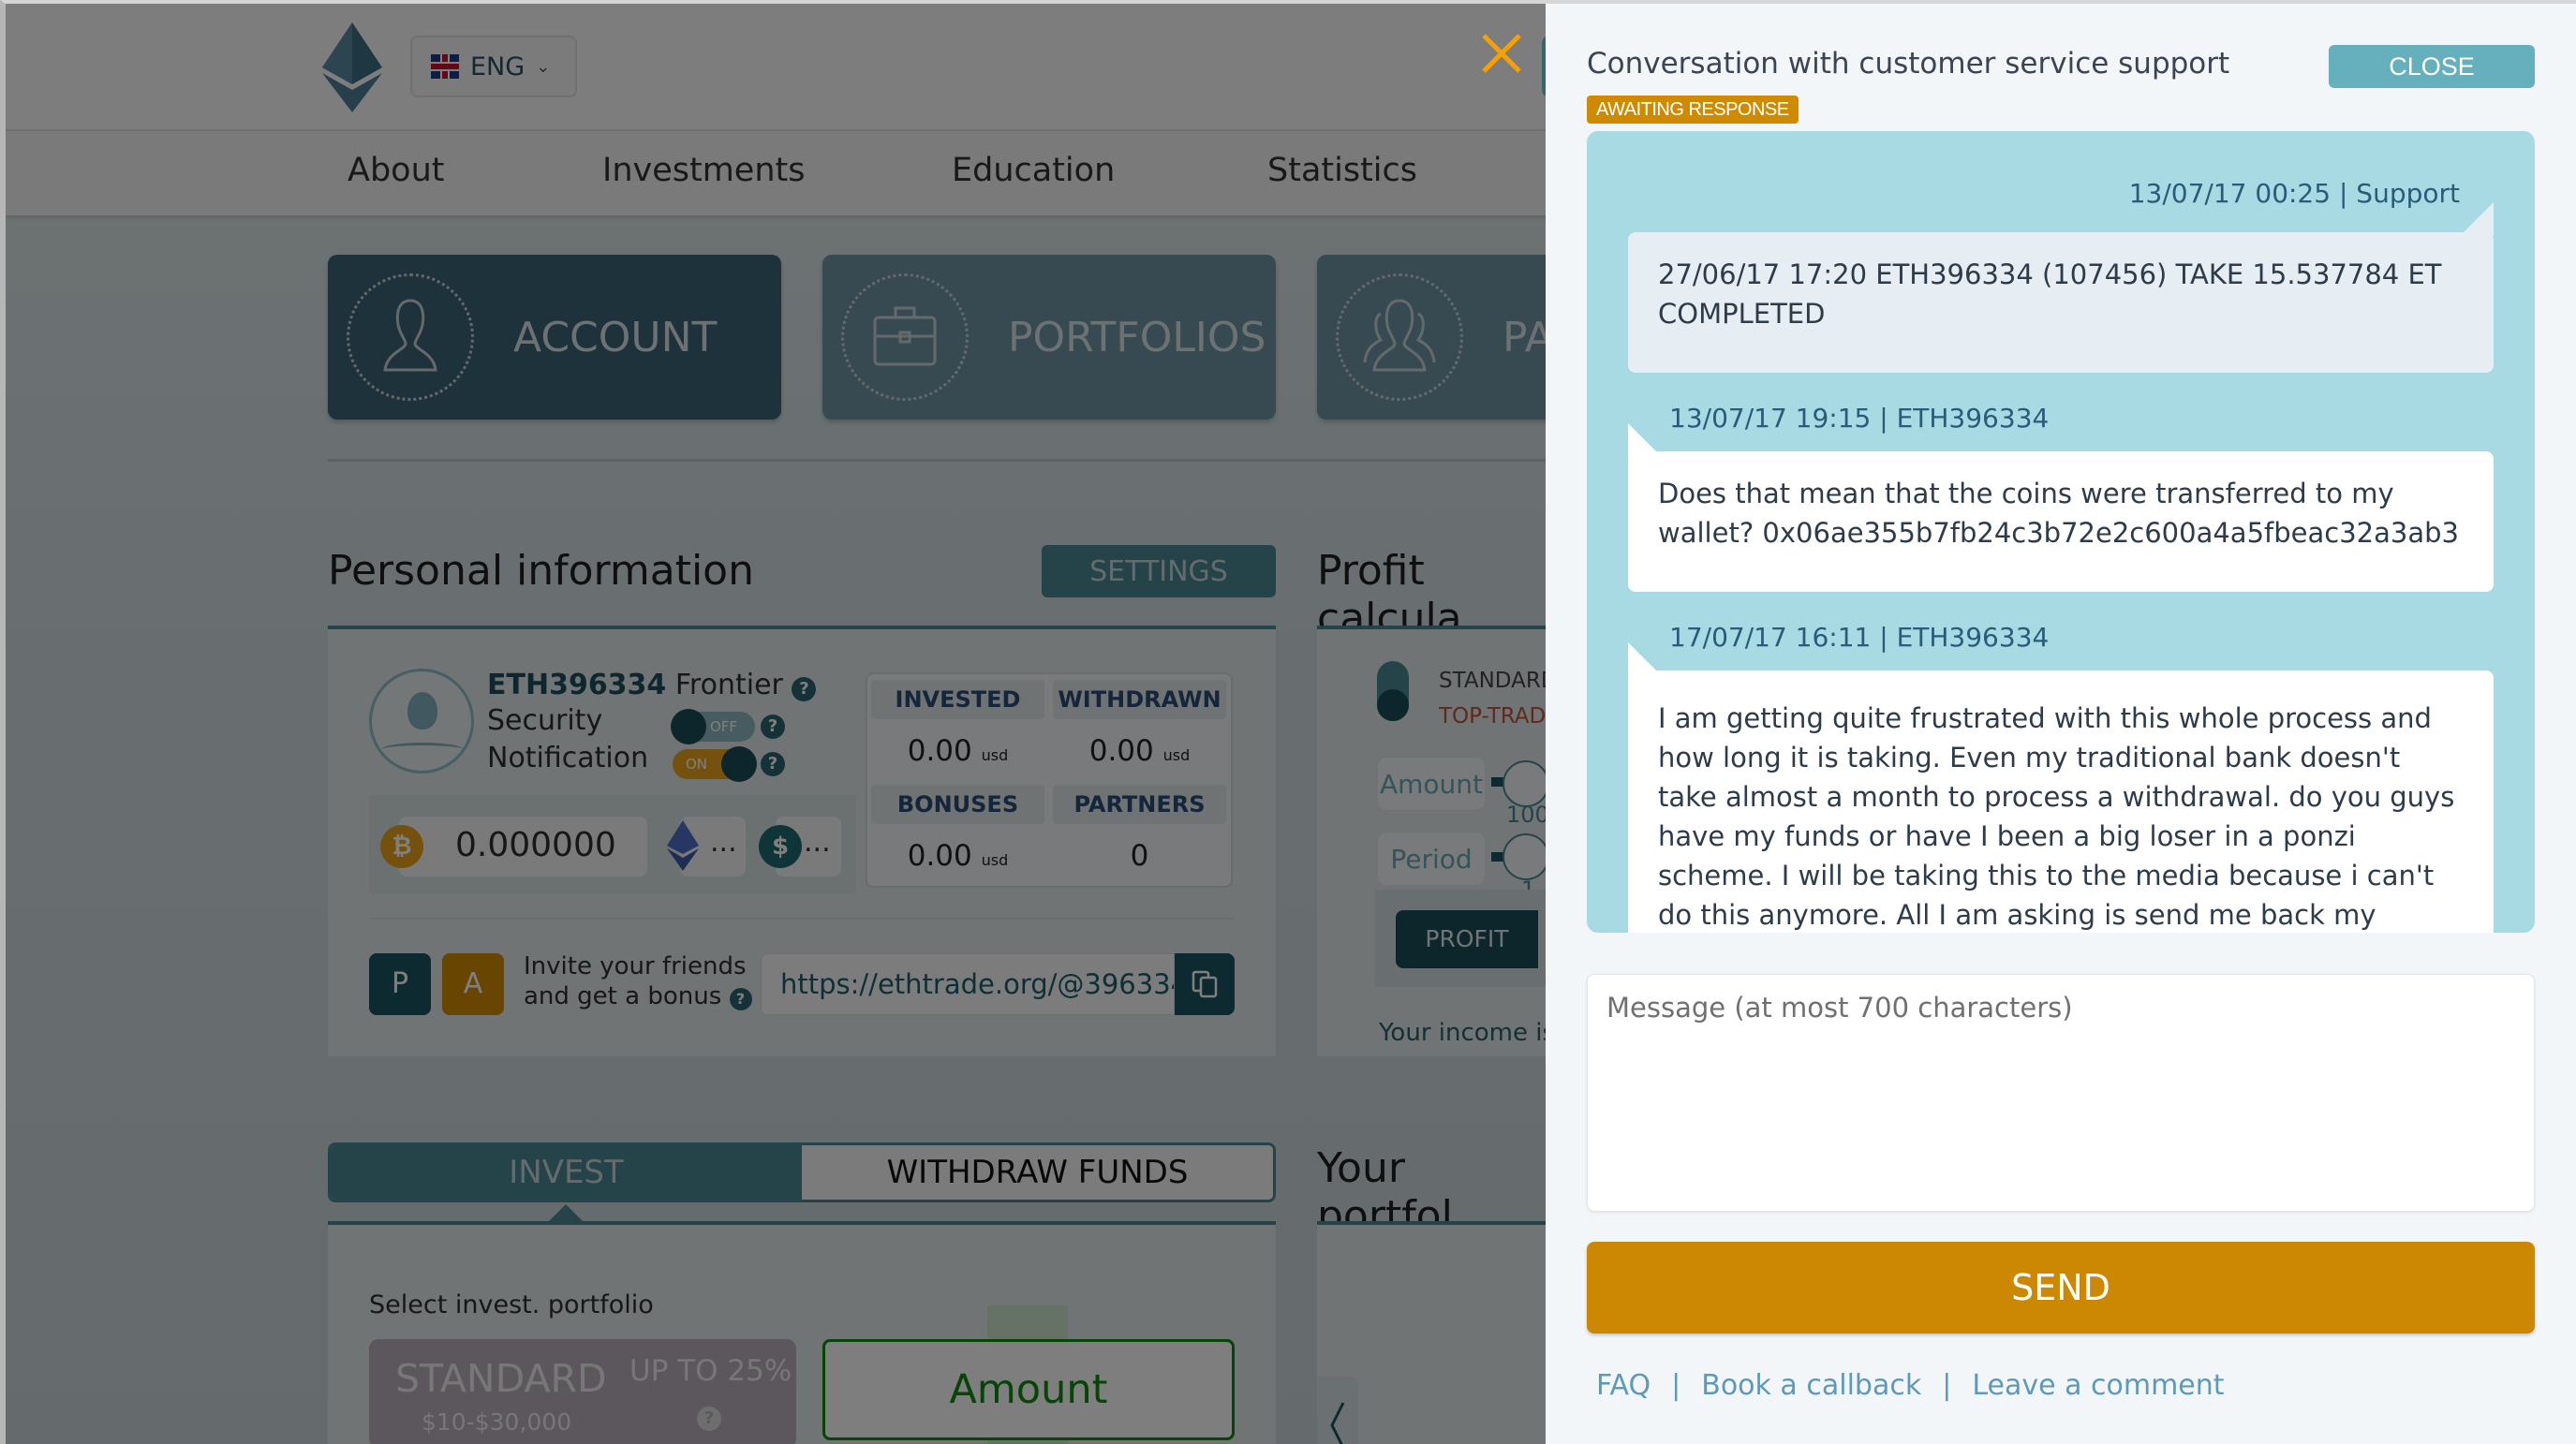  What do you see at coordinates (2477, 219) in the screenshot?
I see `bubble-tail` at bounding box center [2477, 219].